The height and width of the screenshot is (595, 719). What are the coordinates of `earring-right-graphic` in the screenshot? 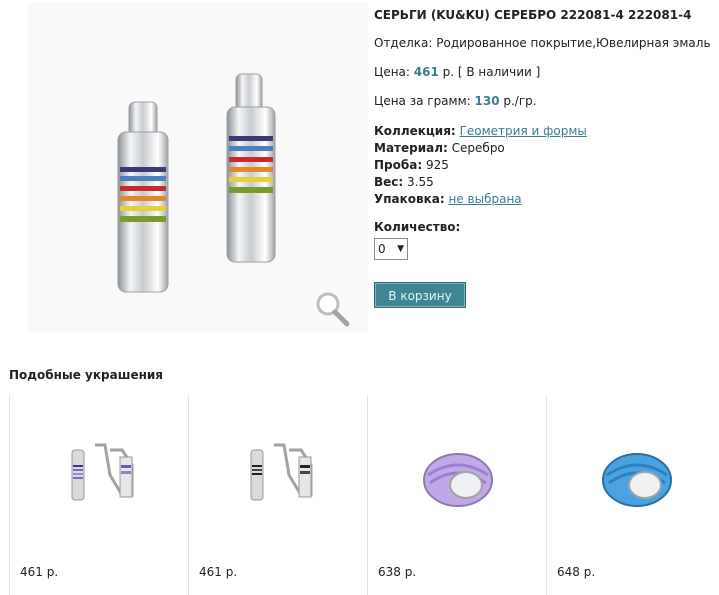 It's located at (251, 168).